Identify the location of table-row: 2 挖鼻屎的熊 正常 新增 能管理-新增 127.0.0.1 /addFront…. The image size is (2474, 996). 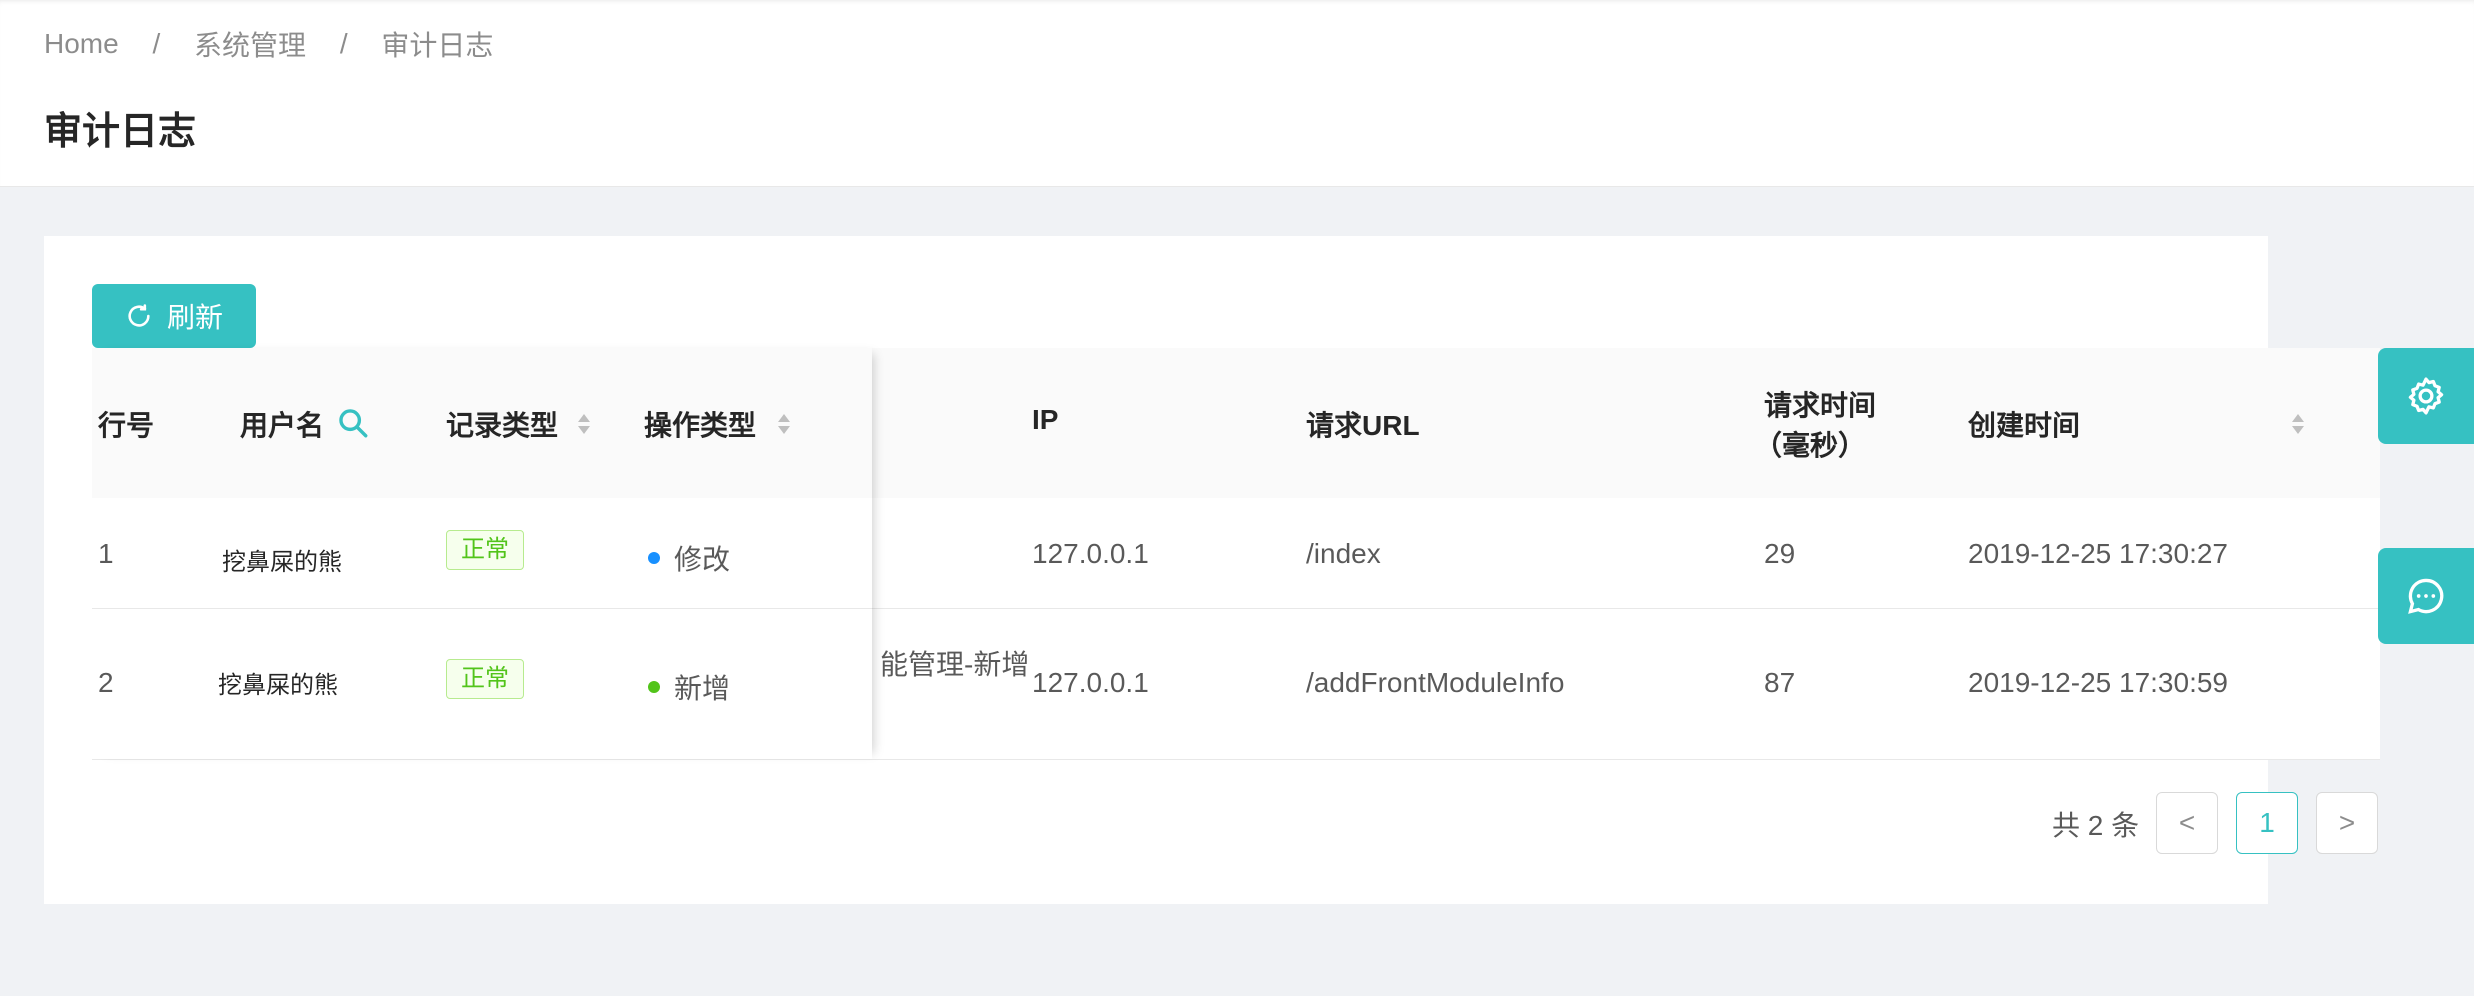
(1236, 684).